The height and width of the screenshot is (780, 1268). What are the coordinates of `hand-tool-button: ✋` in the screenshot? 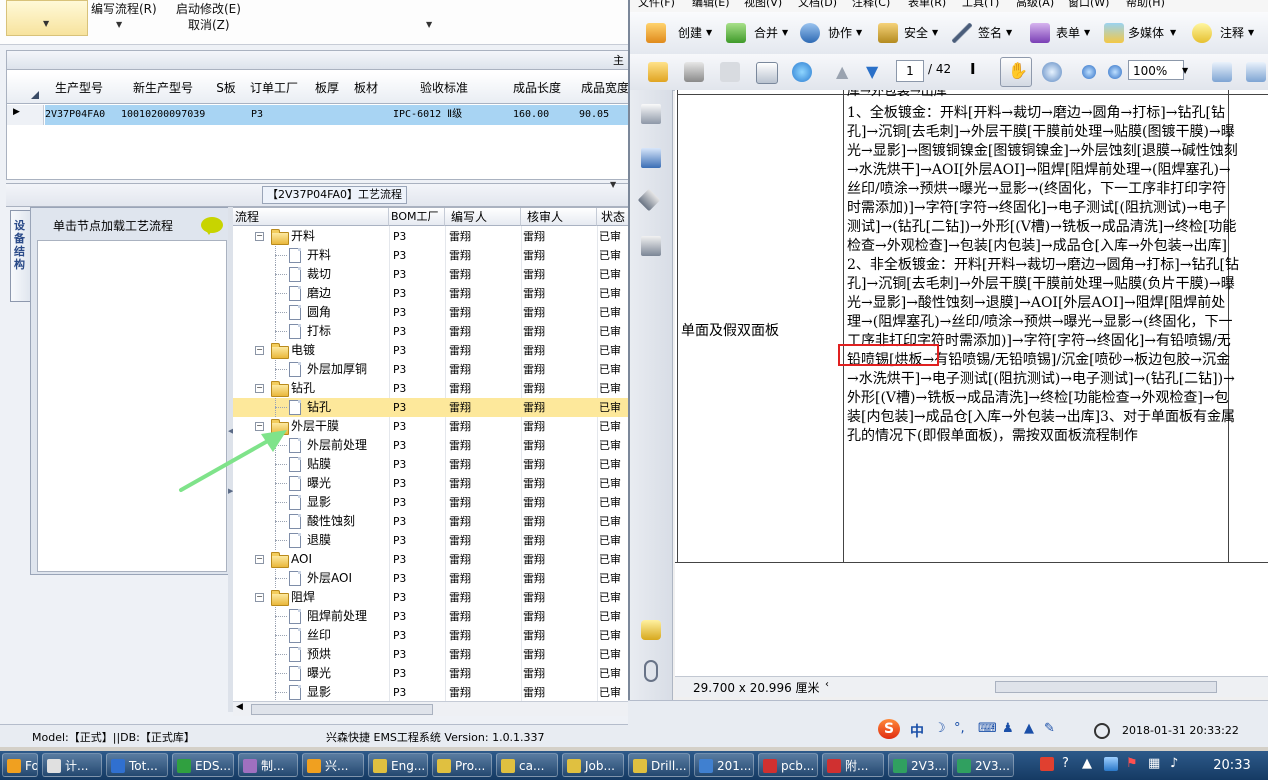 It's located at (1016, 72).